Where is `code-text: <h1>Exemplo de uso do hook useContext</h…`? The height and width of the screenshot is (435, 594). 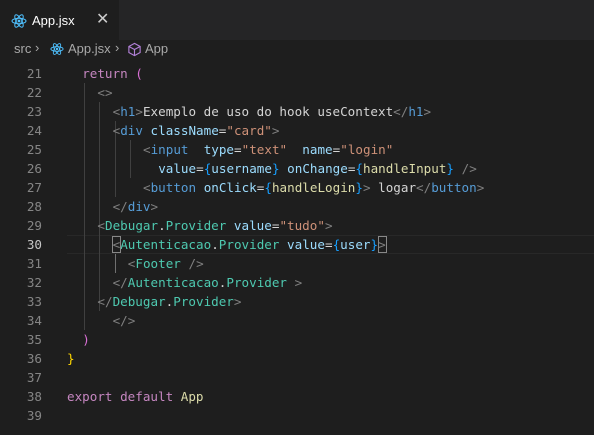
code-text: <h1>Exemplo de uso do hook useContext</h… is located at coordinates (272, 111).